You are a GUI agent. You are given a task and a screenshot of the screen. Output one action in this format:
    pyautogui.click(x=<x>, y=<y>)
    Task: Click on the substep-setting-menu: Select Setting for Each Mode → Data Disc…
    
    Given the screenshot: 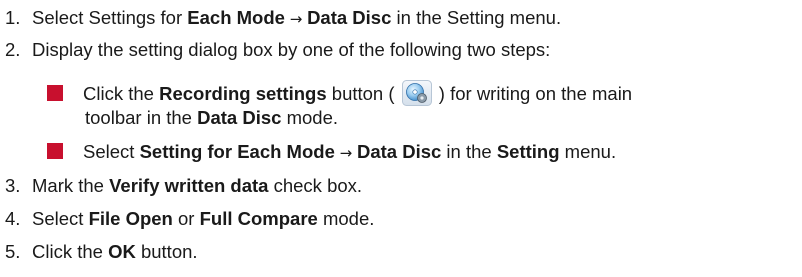 What is the action you would take?
    pyautogui.click(x=331, y=152)
    